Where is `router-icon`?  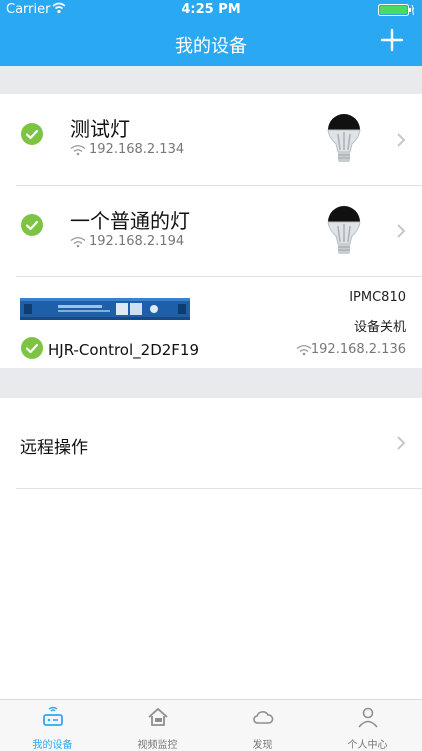 router-icon is located at coordinates (53, 716).